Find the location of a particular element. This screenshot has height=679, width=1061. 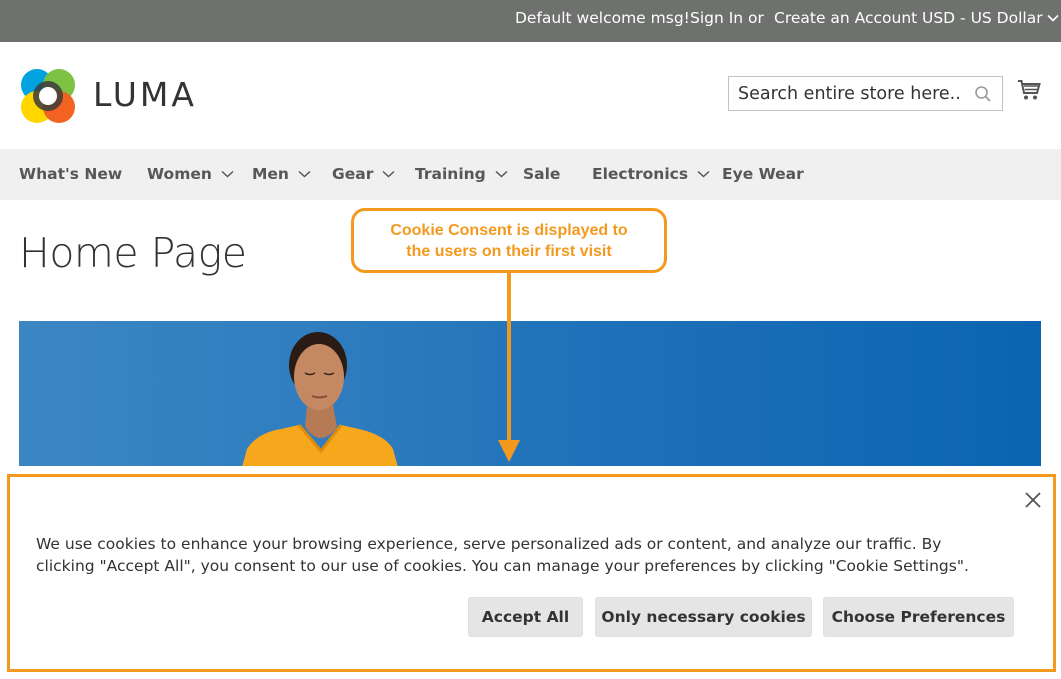

only-necessary-cookies-button: Only necessary cookies is located at coordinates (703, 617).